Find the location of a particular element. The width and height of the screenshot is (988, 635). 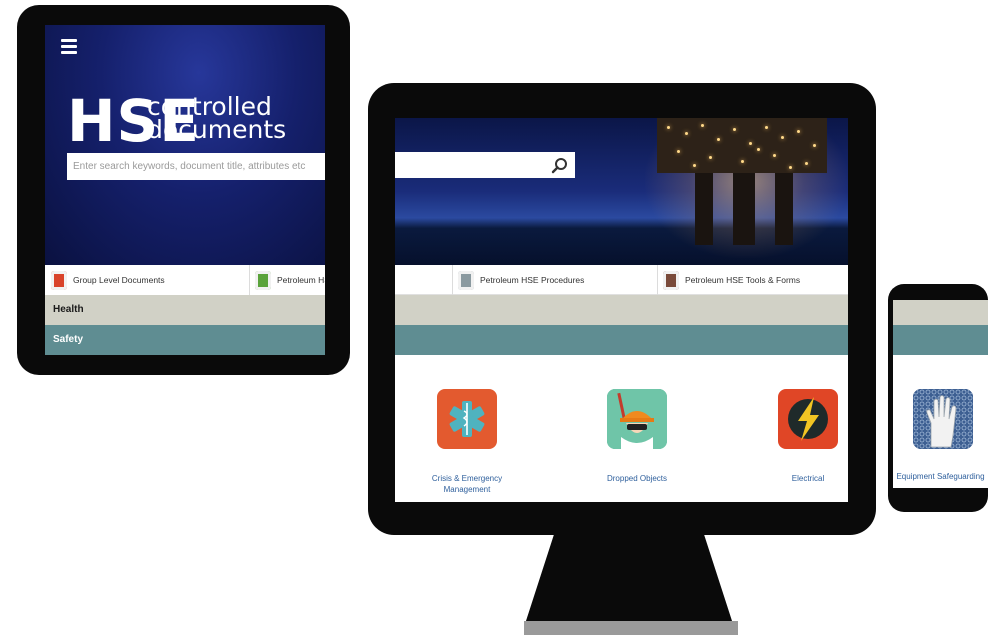

search-icon is located at coordinates (560, 166).